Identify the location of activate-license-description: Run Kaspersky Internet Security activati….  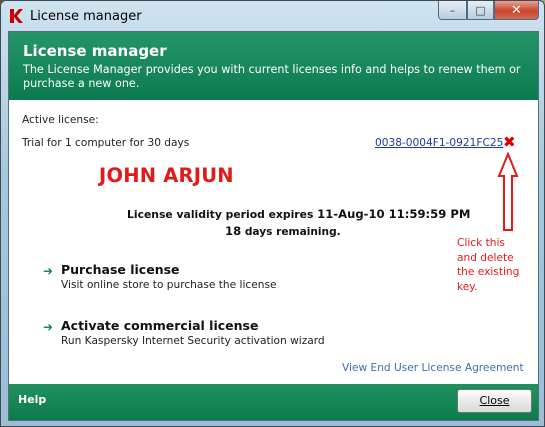
(193, 341).